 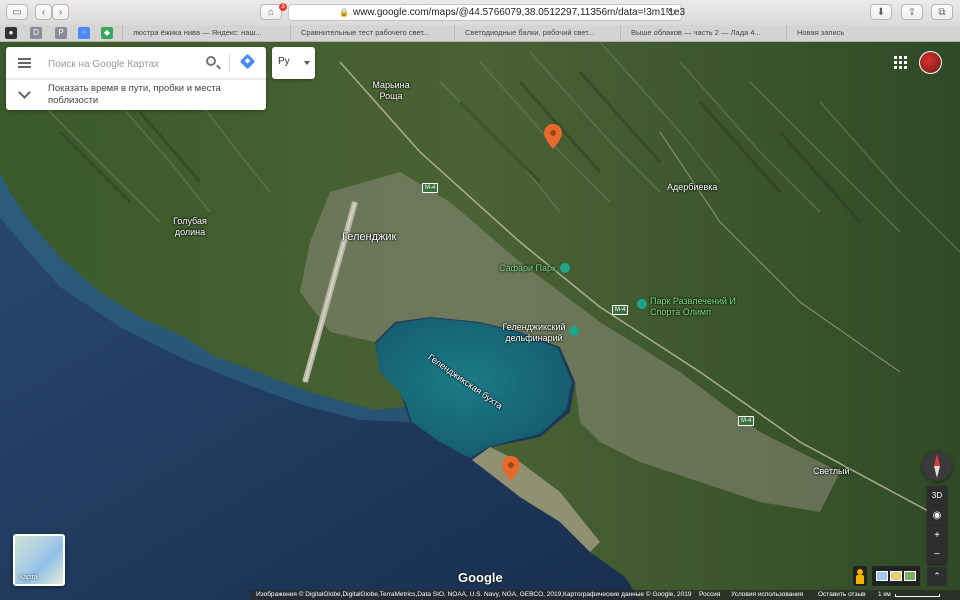 I want to click on feedback-link: Оставить отзыв, so click(x=842, y=595).